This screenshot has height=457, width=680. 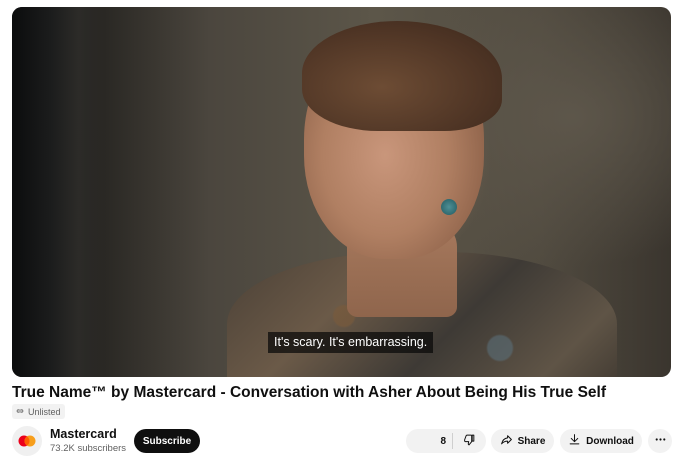 I want to click on mastercard-logo-icon, so click(x=27, y=441).